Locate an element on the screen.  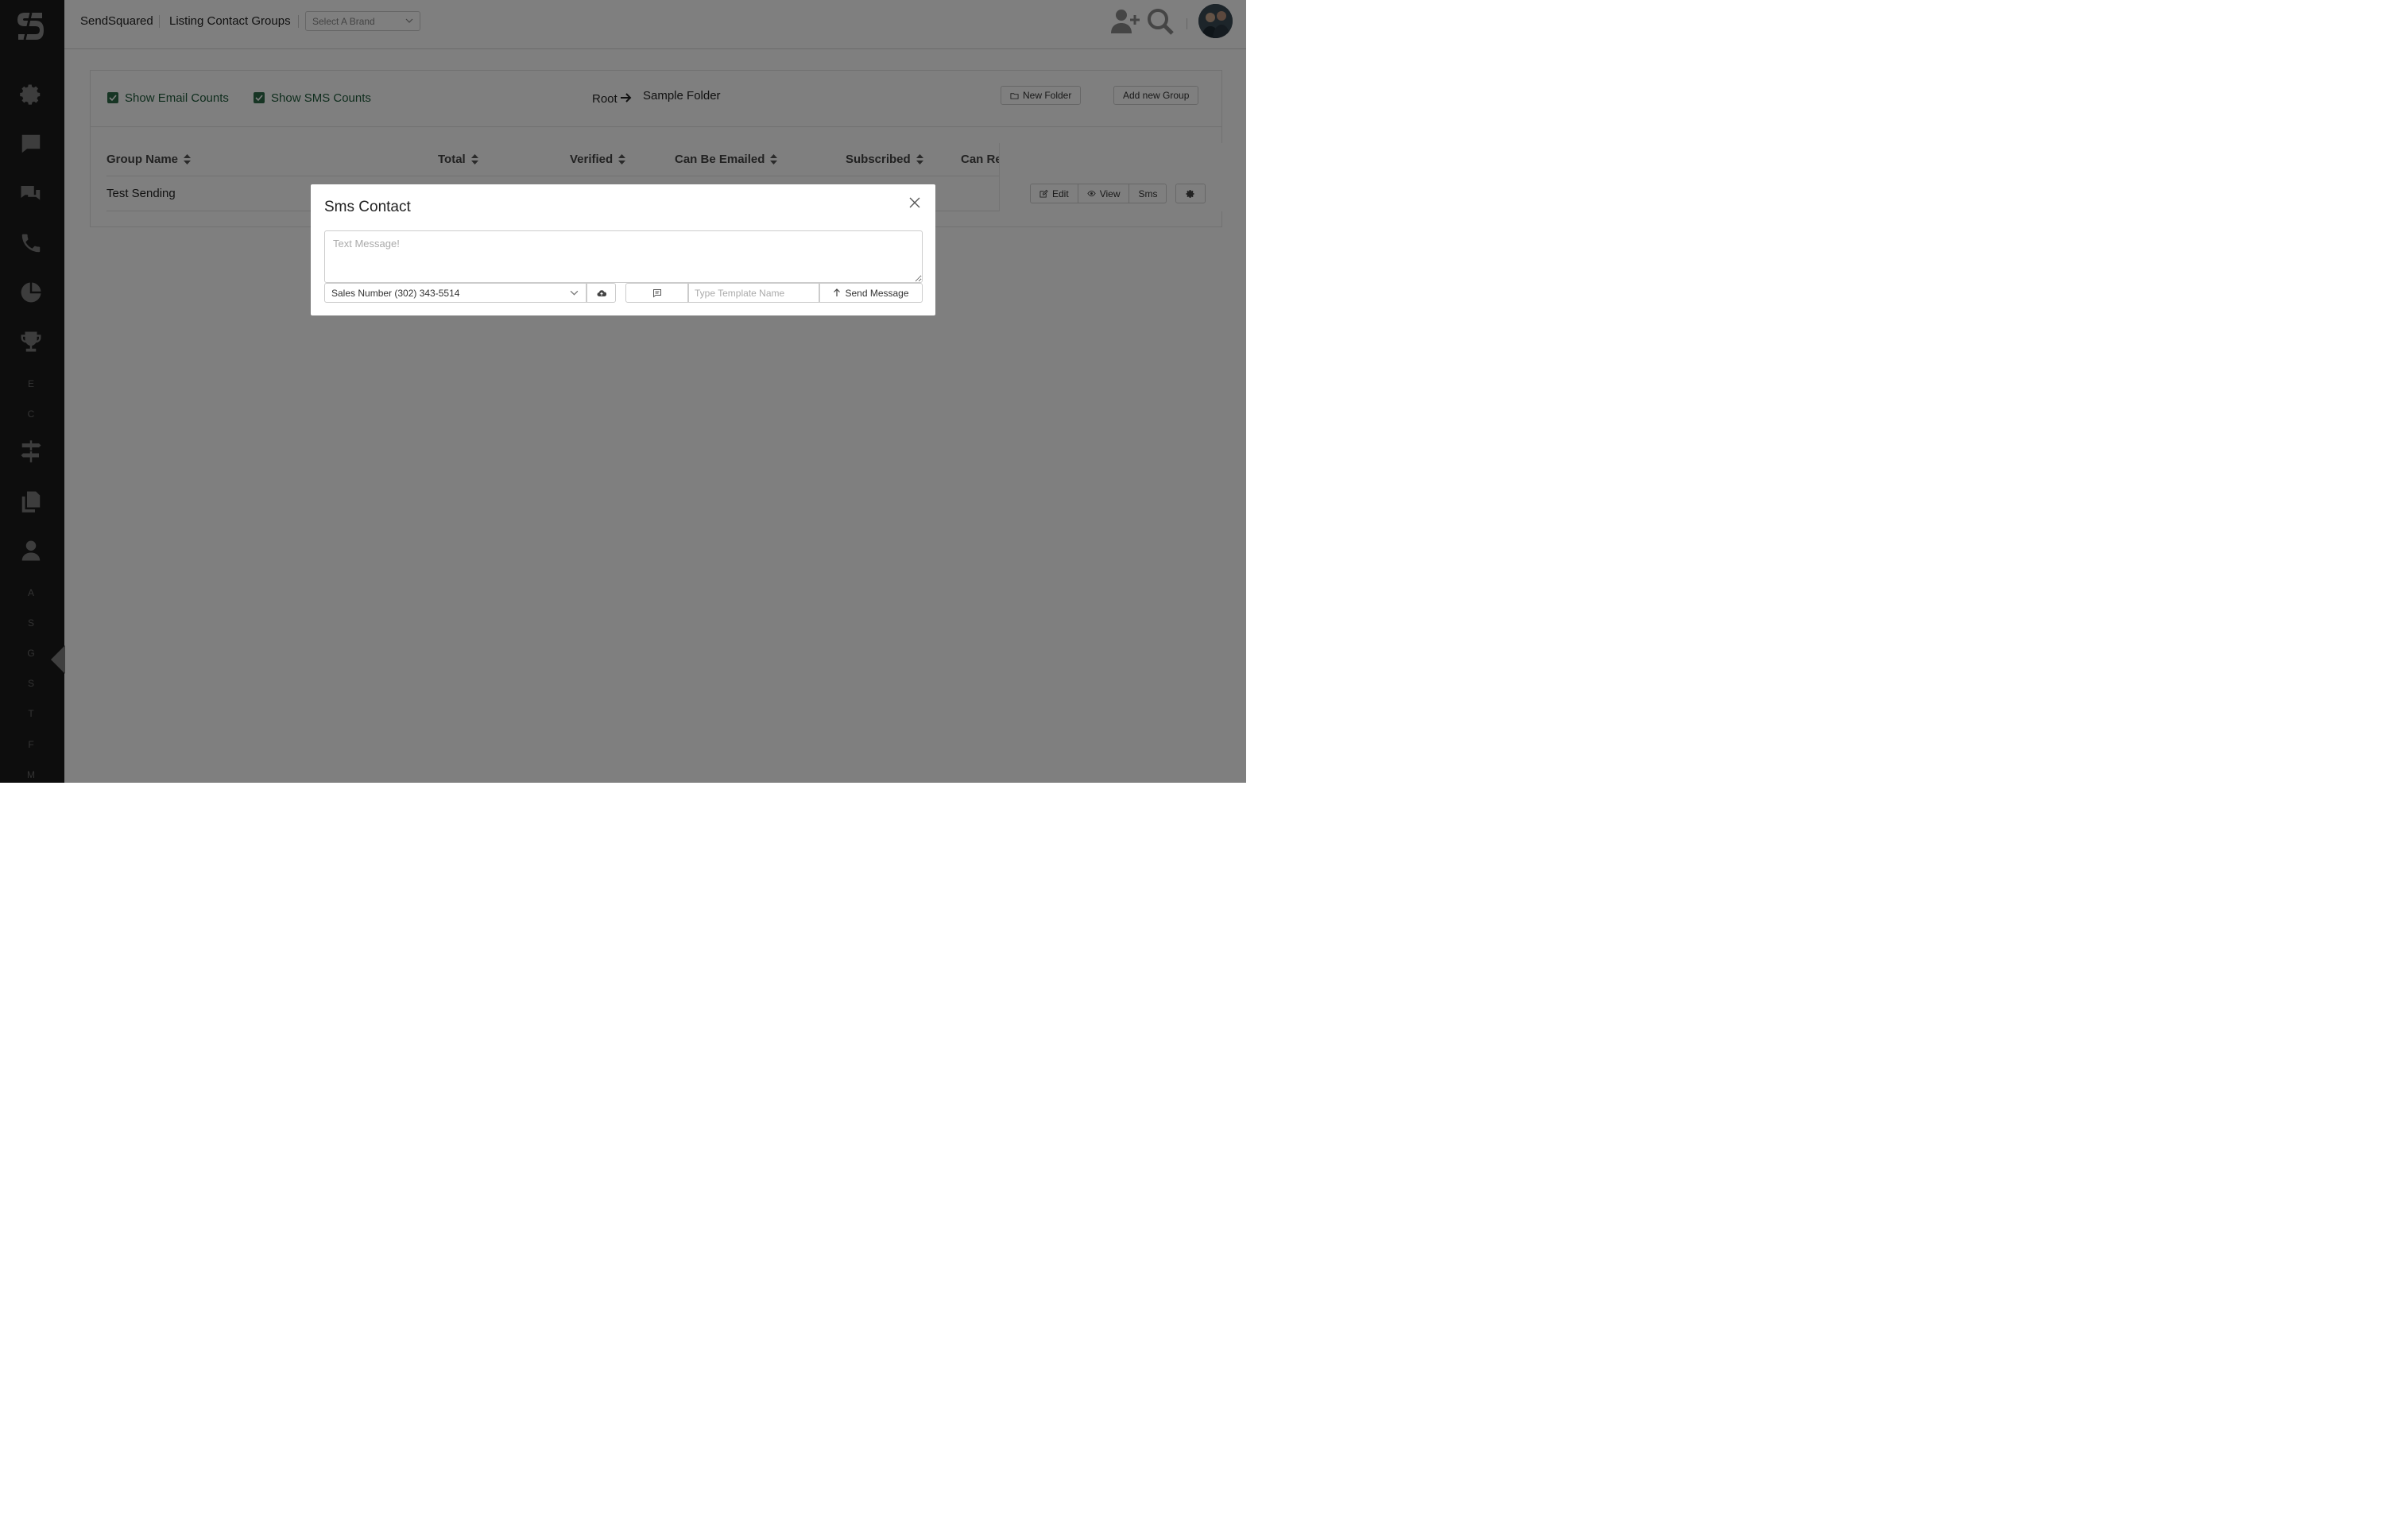
template-button is located at coordinates (656, 293).